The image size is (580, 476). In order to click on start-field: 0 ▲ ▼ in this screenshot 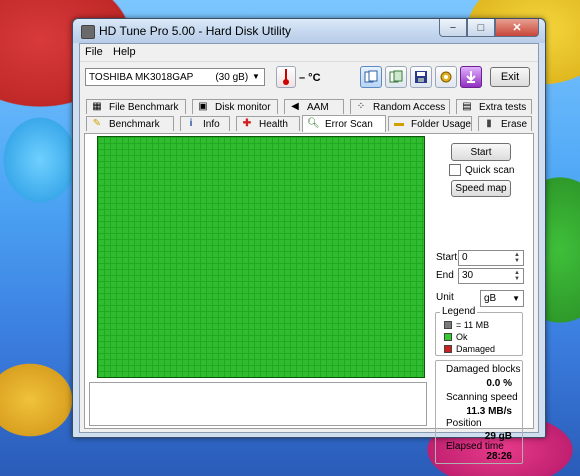, I will do `click(491, 258)`.